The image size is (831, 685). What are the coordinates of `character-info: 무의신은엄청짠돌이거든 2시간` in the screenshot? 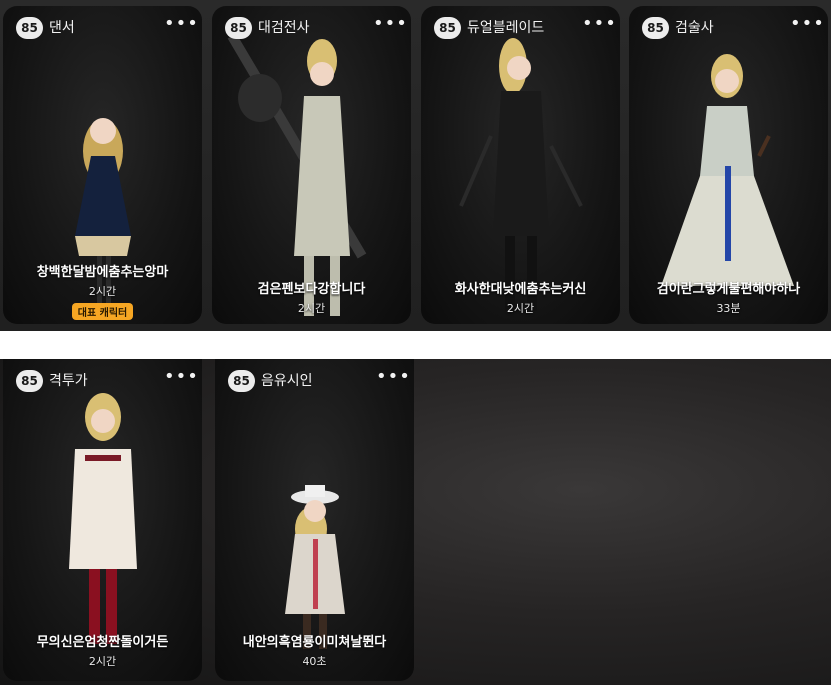 It's located at (102, 650).